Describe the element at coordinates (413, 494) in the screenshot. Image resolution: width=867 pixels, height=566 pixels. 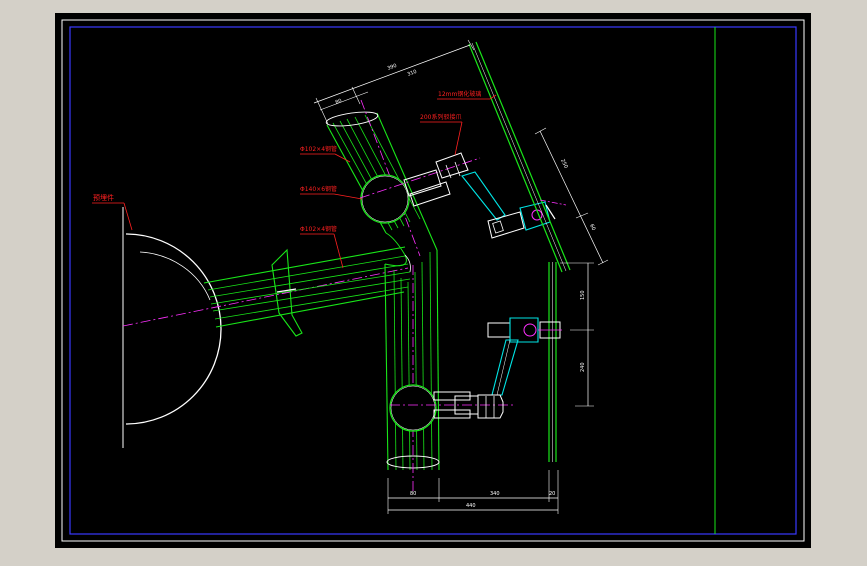
I see `dim-bottom-a: 80` at that location.